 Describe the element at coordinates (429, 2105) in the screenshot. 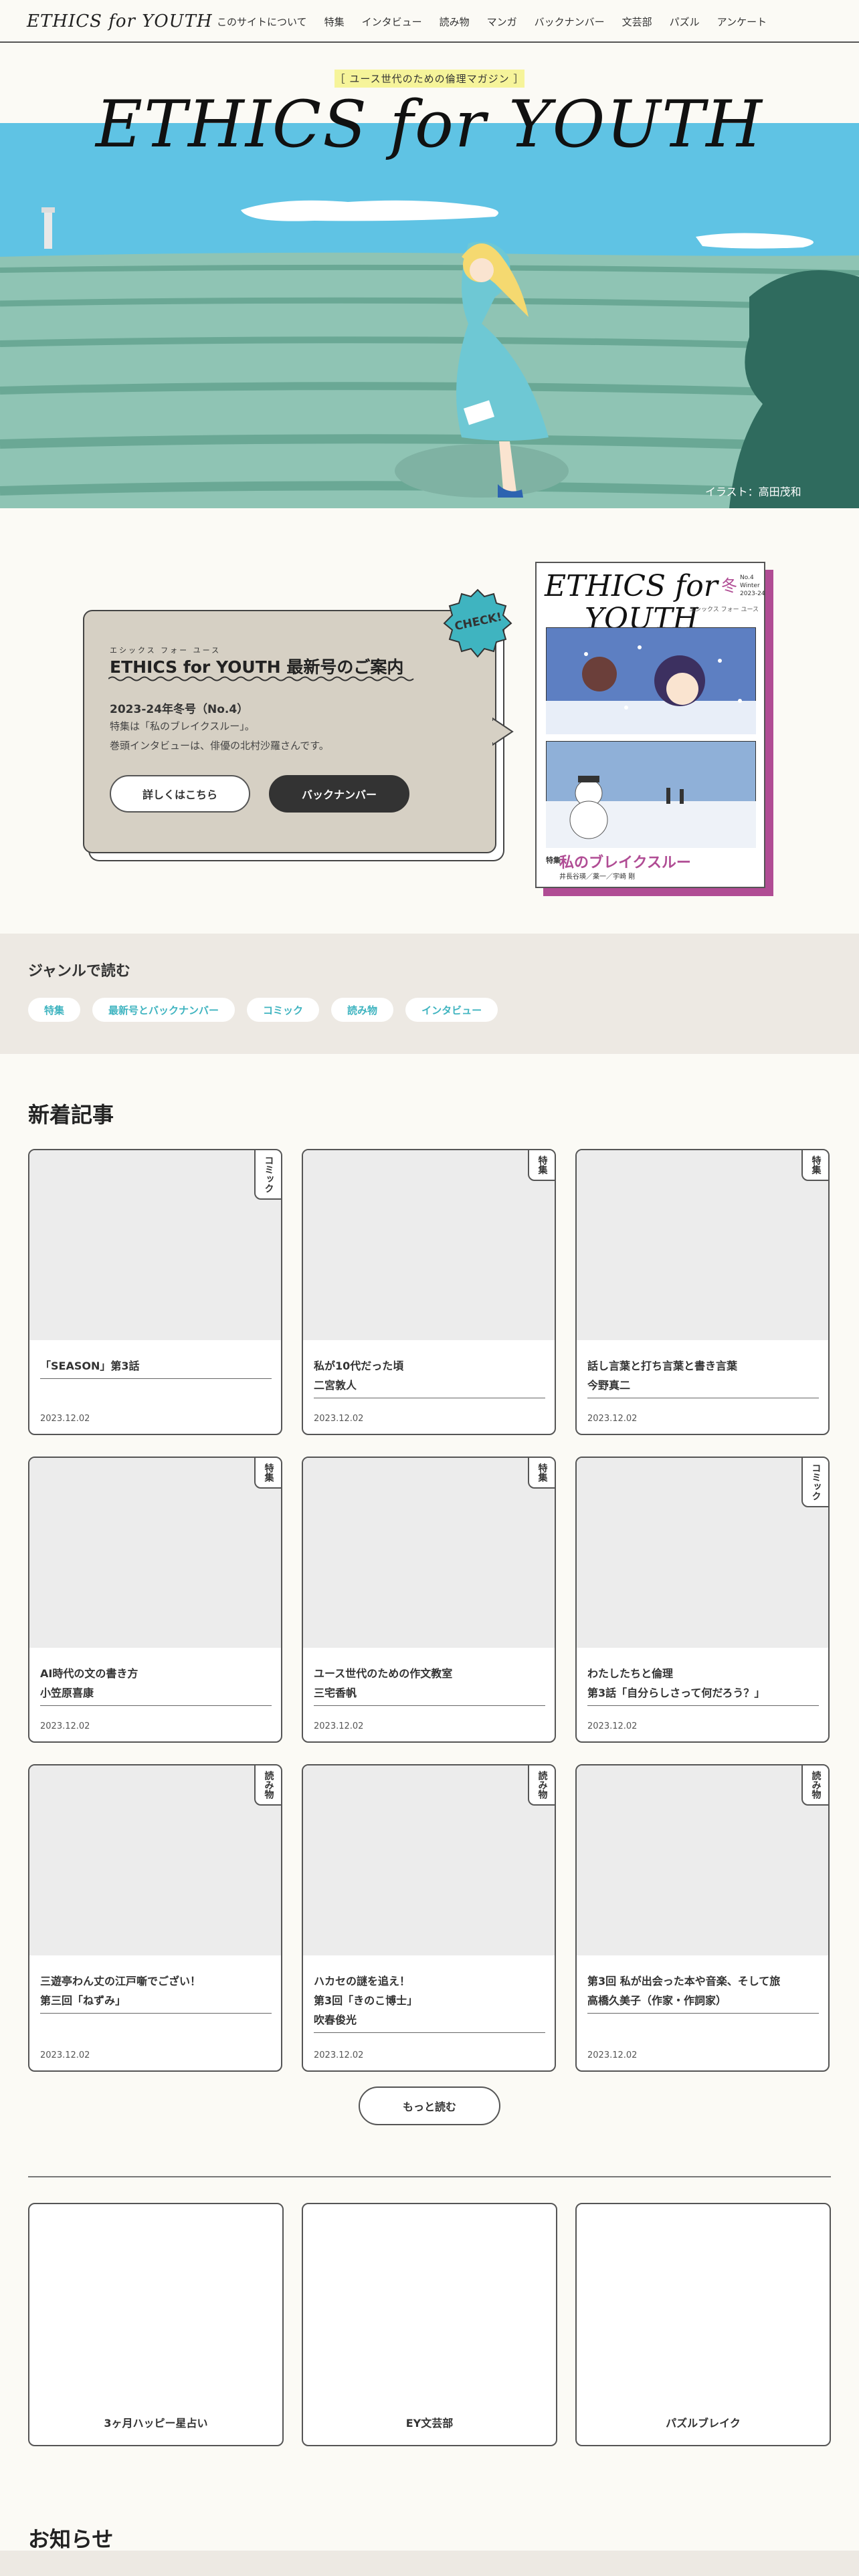

I see `more-button: もっと読む` at that location.